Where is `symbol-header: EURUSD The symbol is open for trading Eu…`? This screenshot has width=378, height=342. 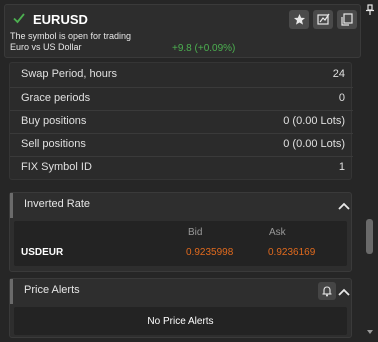
symbol-header: EURUSD The symbol is open for trading Eu… is located at coordinates (182, 31).